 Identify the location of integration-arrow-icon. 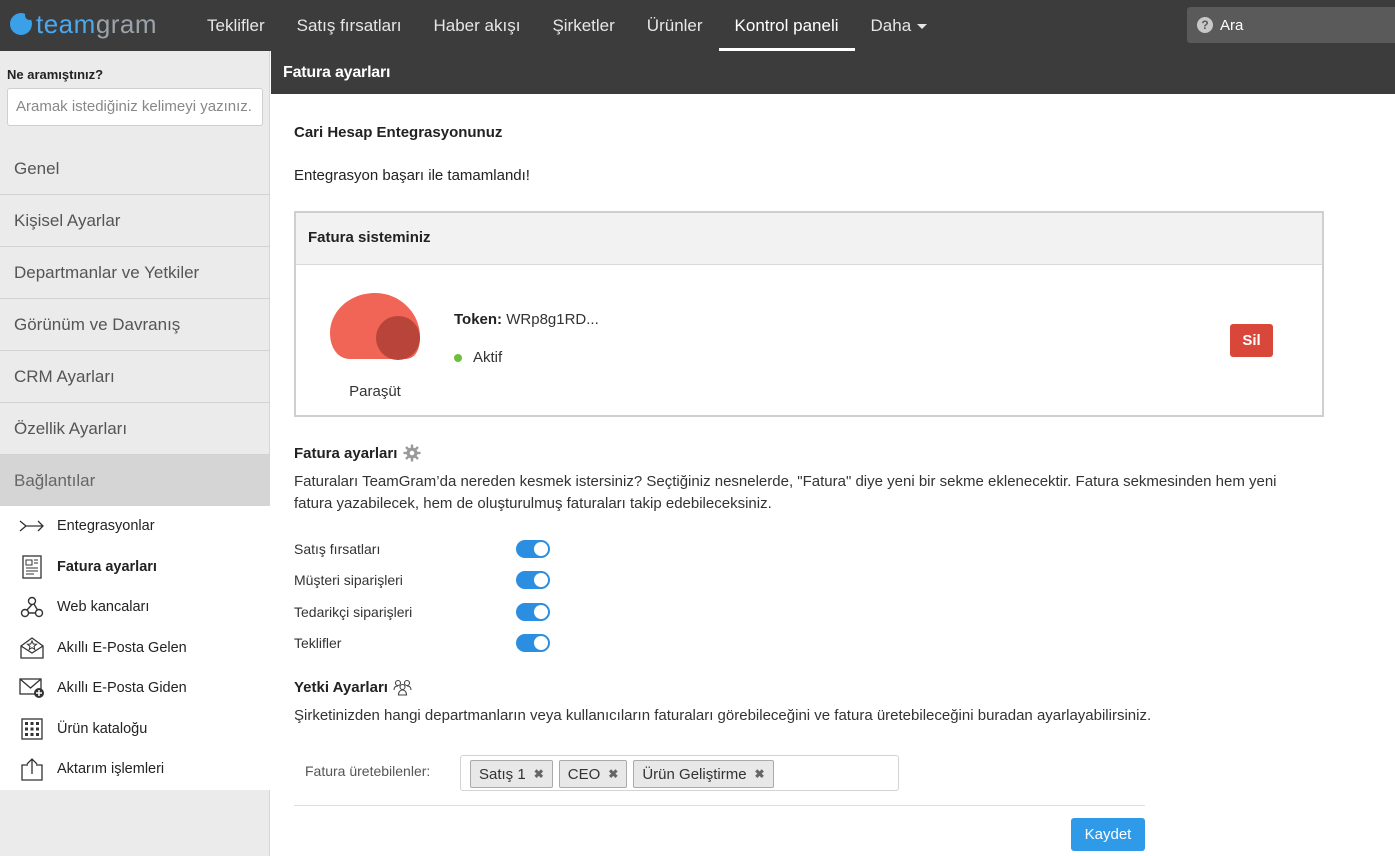
(32, 526).